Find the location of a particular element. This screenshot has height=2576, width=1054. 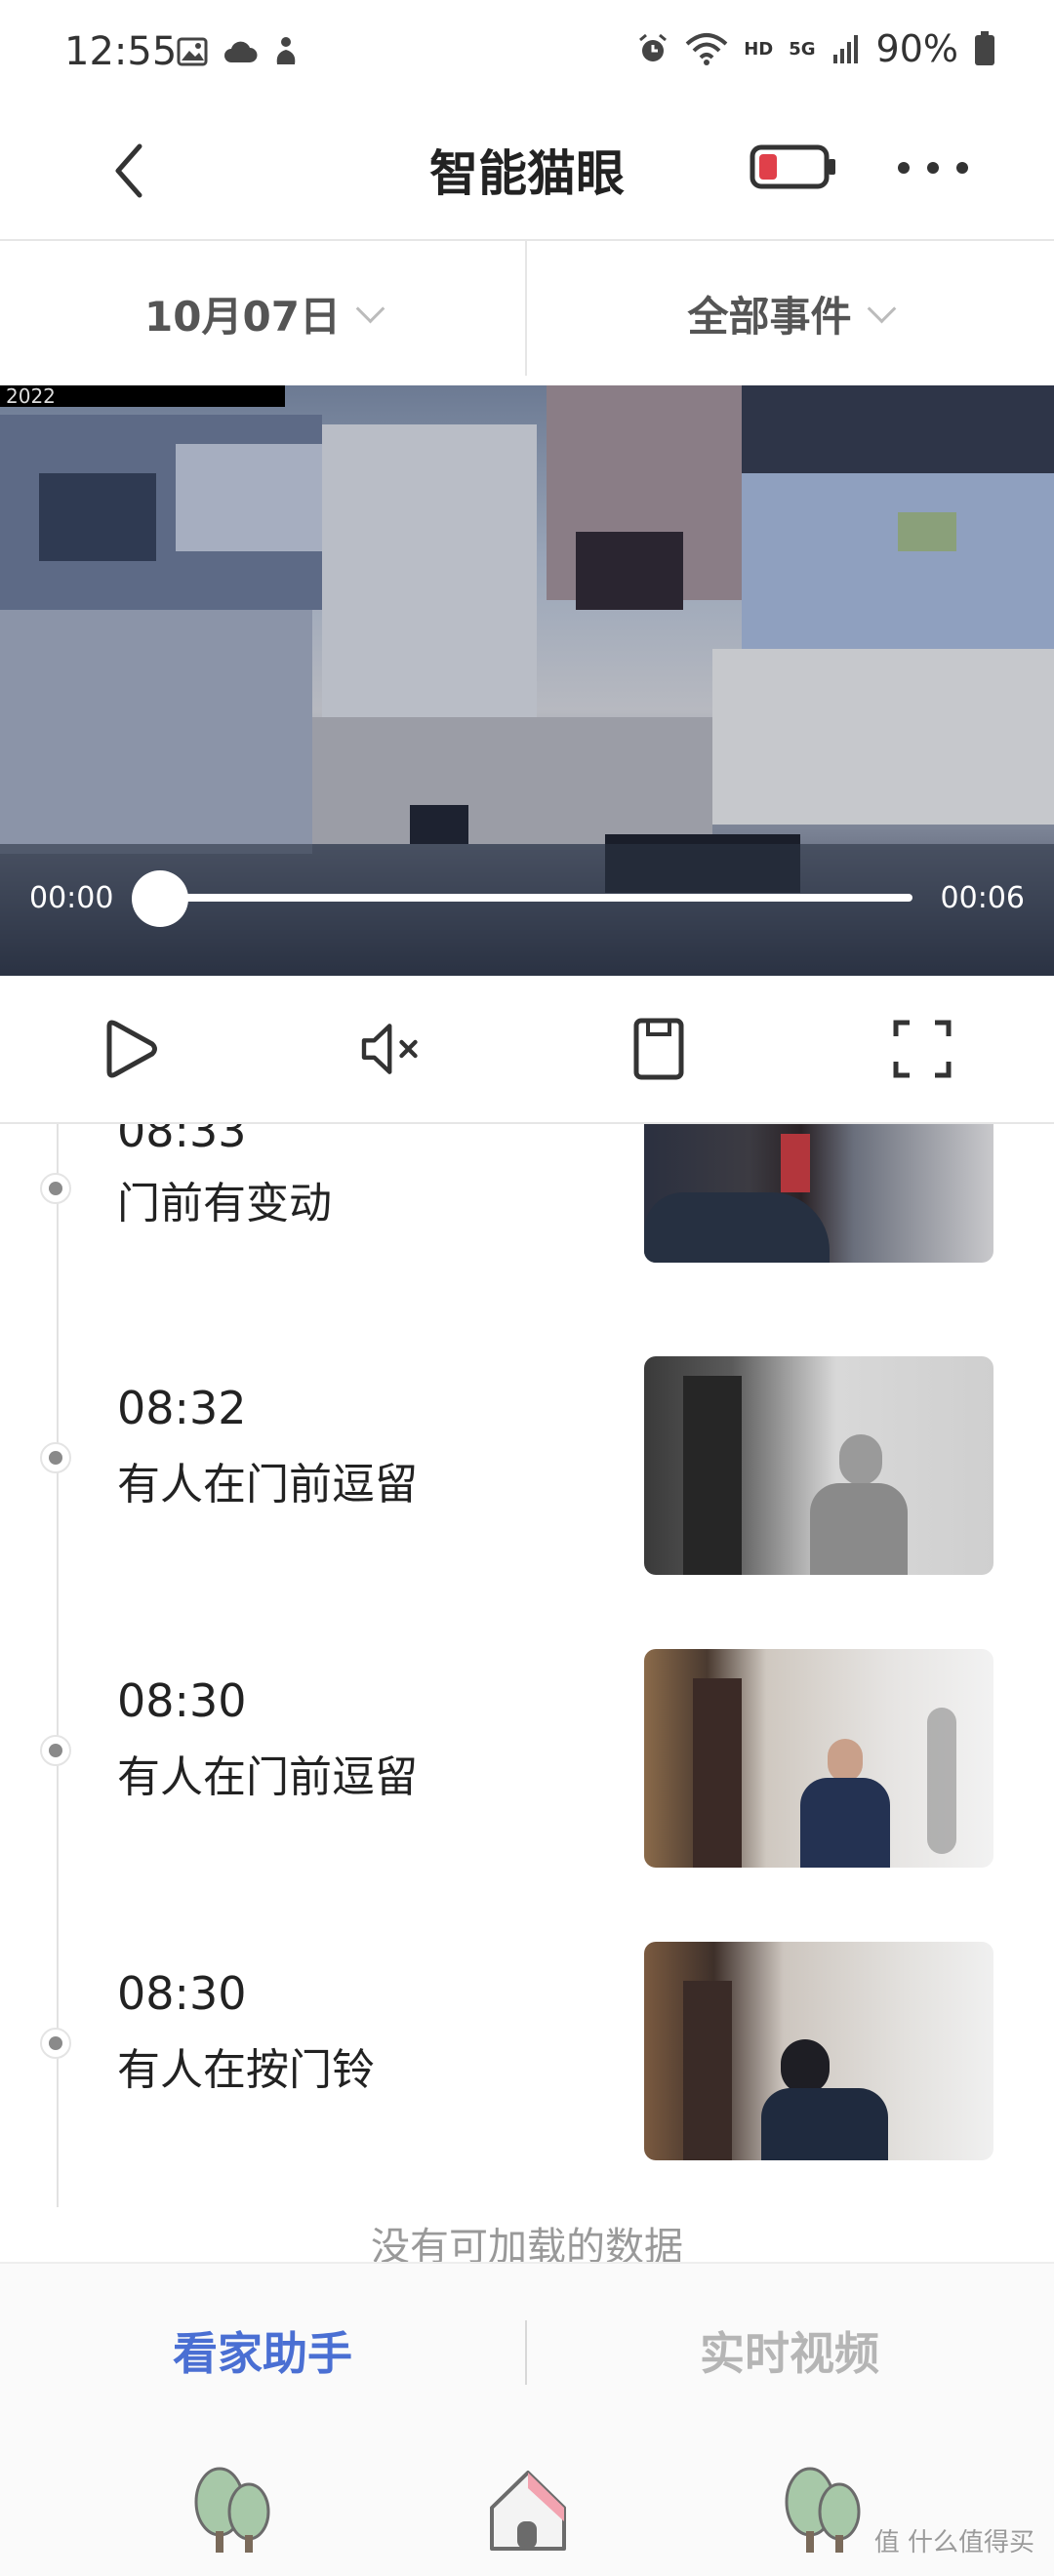

progress-handle is located at coordinates (160, 898).